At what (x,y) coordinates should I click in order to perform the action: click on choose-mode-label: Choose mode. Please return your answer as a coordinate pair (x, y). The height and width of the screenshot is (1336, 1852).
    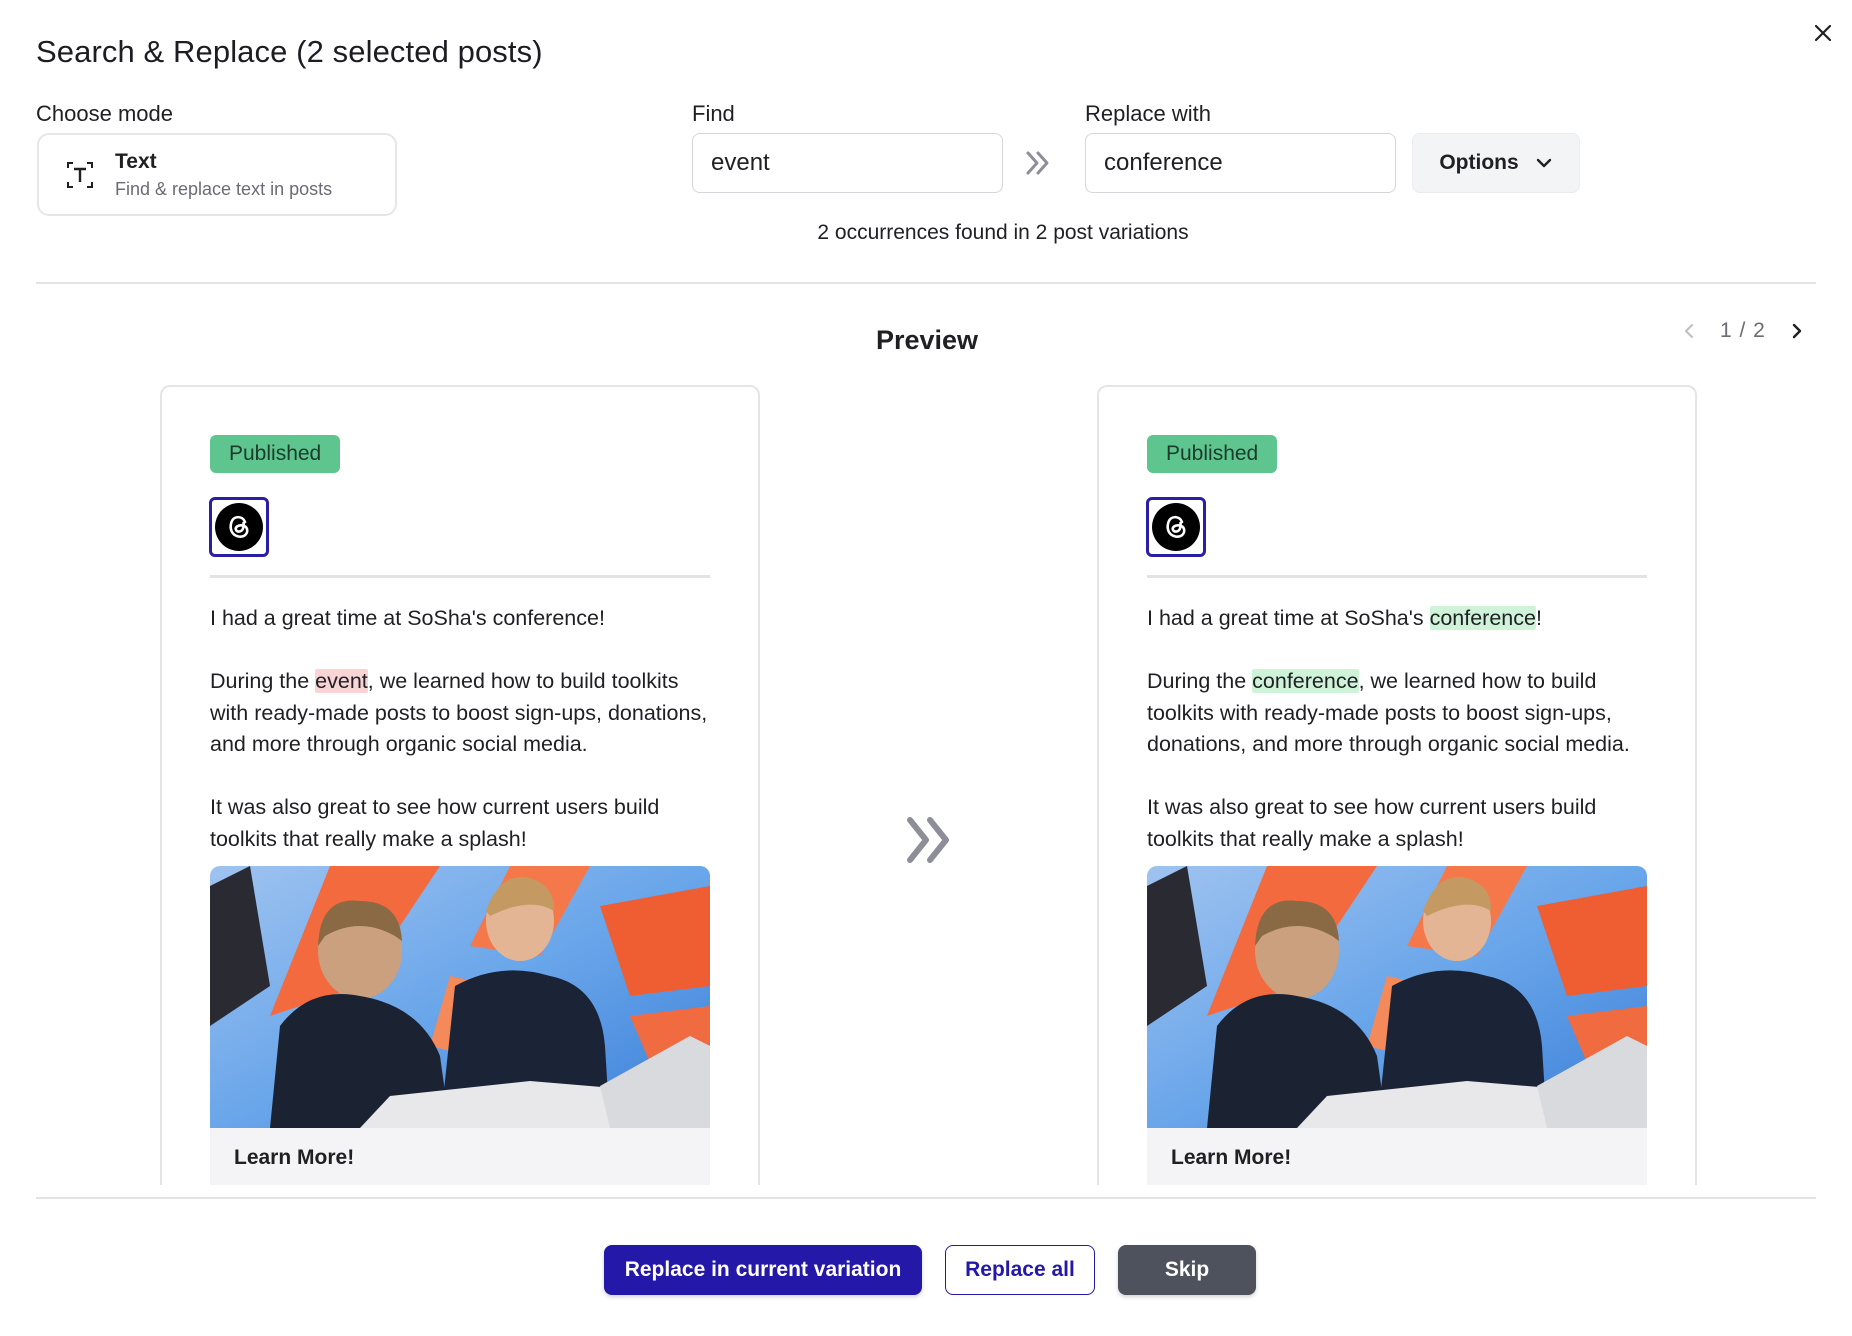
    Looking at the image, I should click on (104, 113).